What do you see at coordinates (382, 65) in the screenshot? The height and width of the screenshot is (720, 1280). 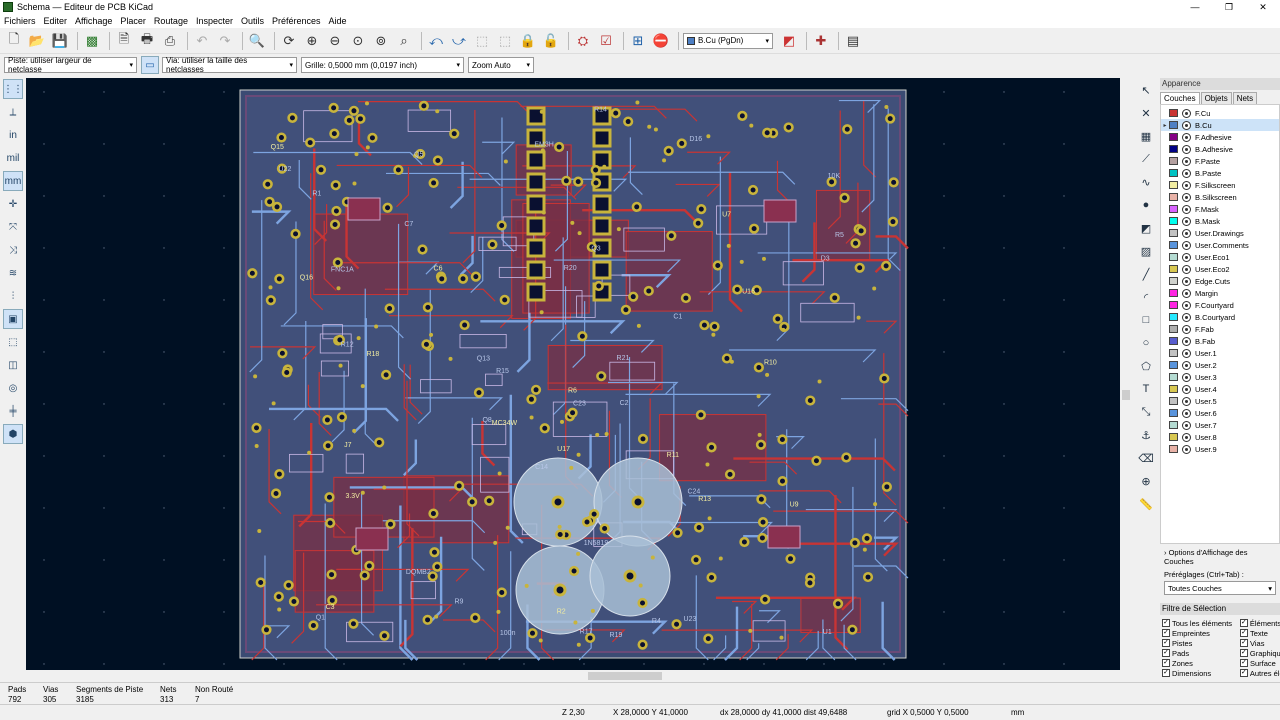 I see `grid-select: Grille: 0,5000 mm (0,0197 inch) ▾` at bounding box center [382, 65].